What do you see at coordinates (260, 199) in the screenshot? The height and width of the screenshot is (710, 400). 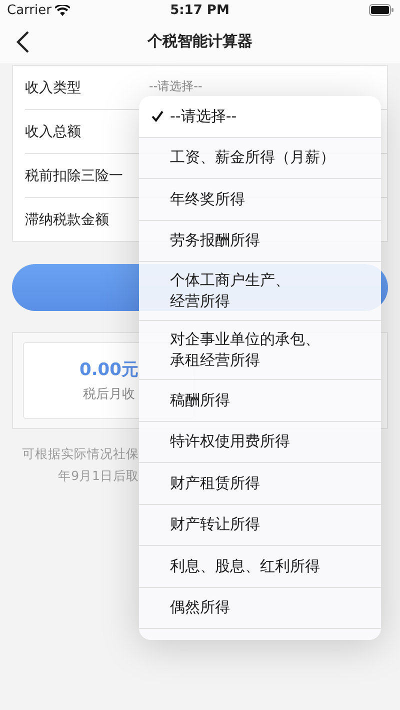 I see `menu-item: 年终奖所得` at bounding box center [260, 199].